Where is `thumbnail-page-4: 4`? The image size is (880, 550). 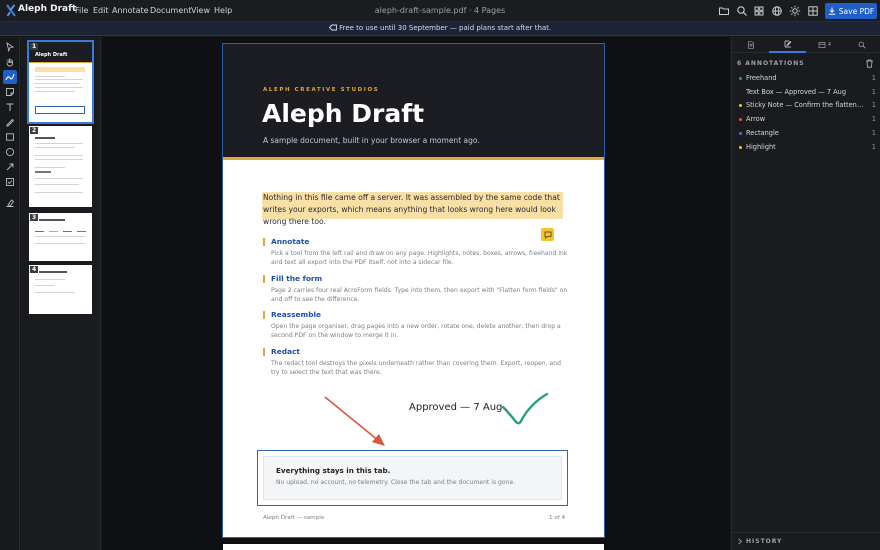
thumbnail-page-4: 4 is located at coordinates (60, 289).